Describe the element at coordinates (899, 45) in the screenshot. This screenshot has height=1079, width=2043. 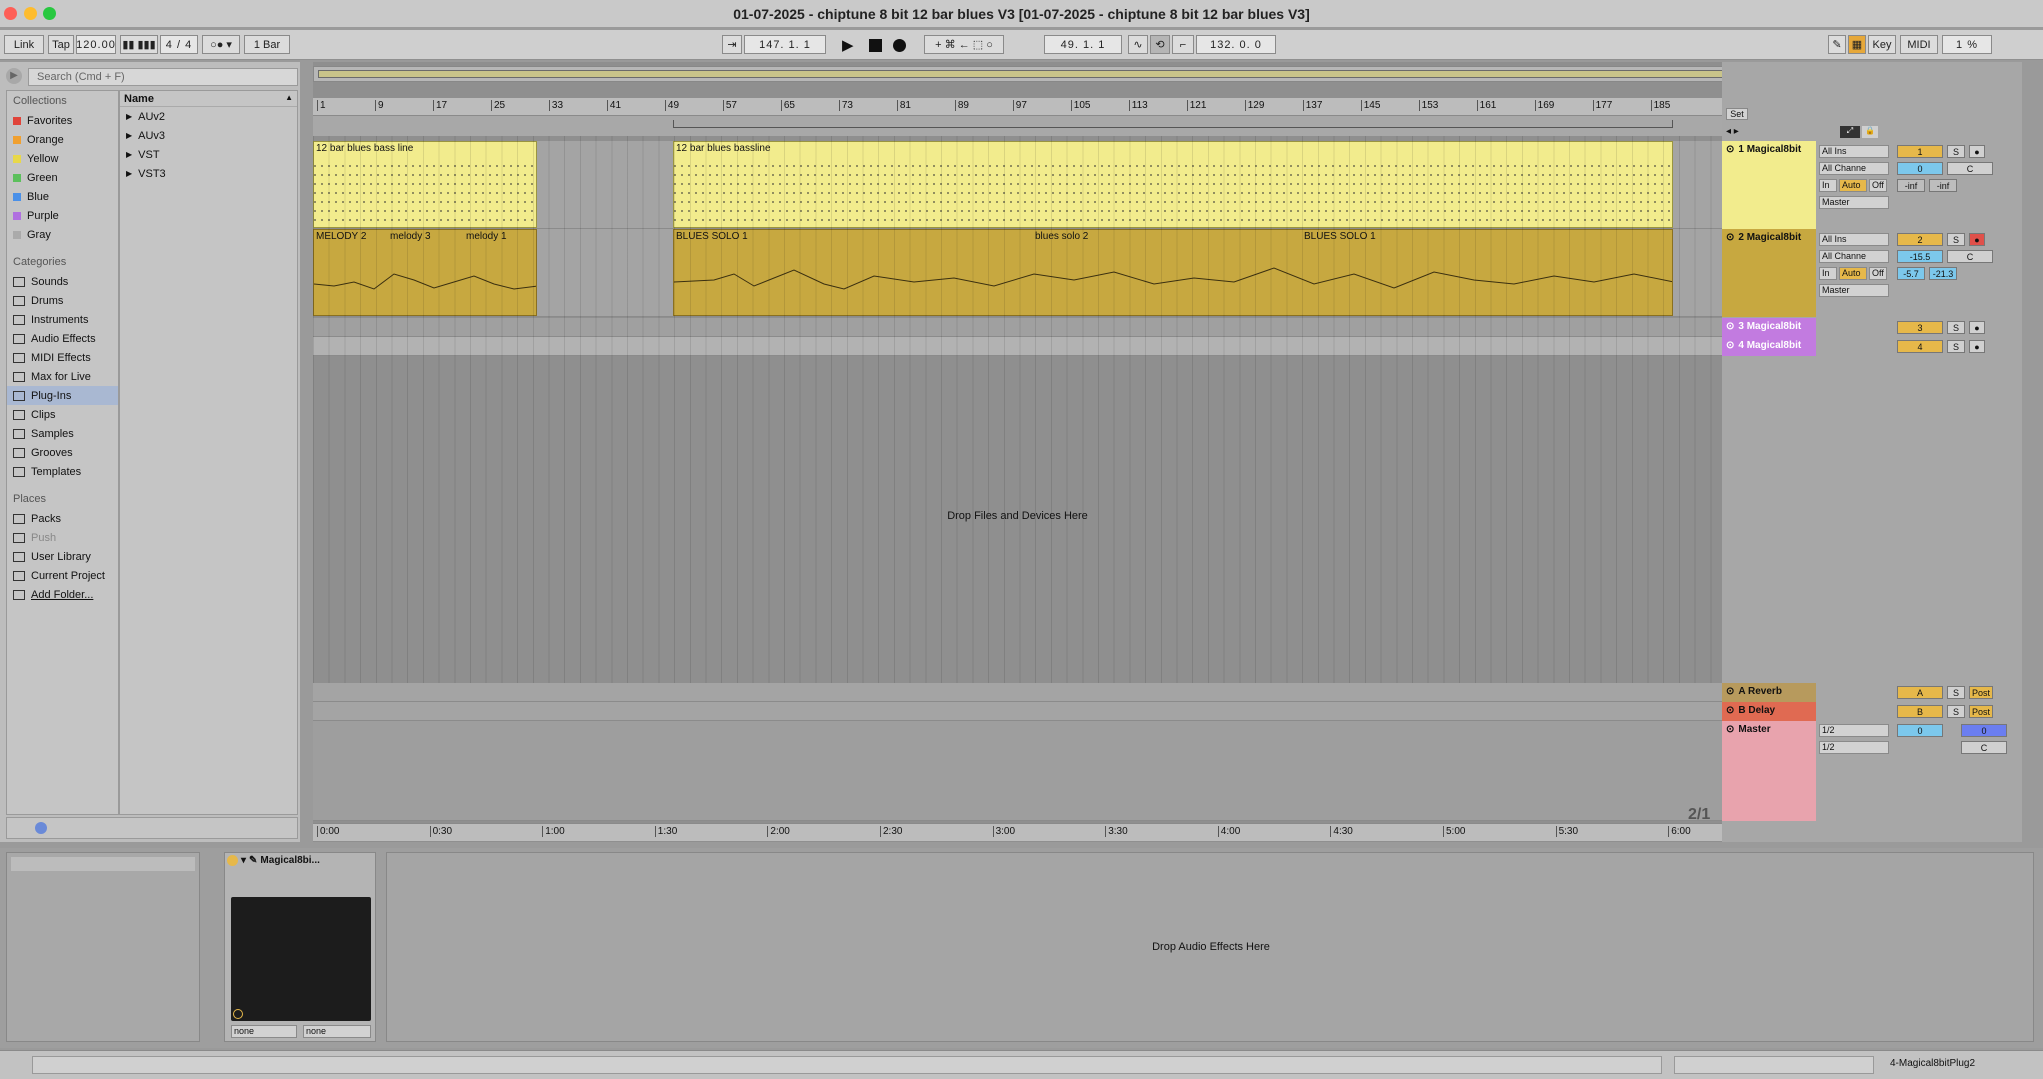
I see `record-button` at that location.